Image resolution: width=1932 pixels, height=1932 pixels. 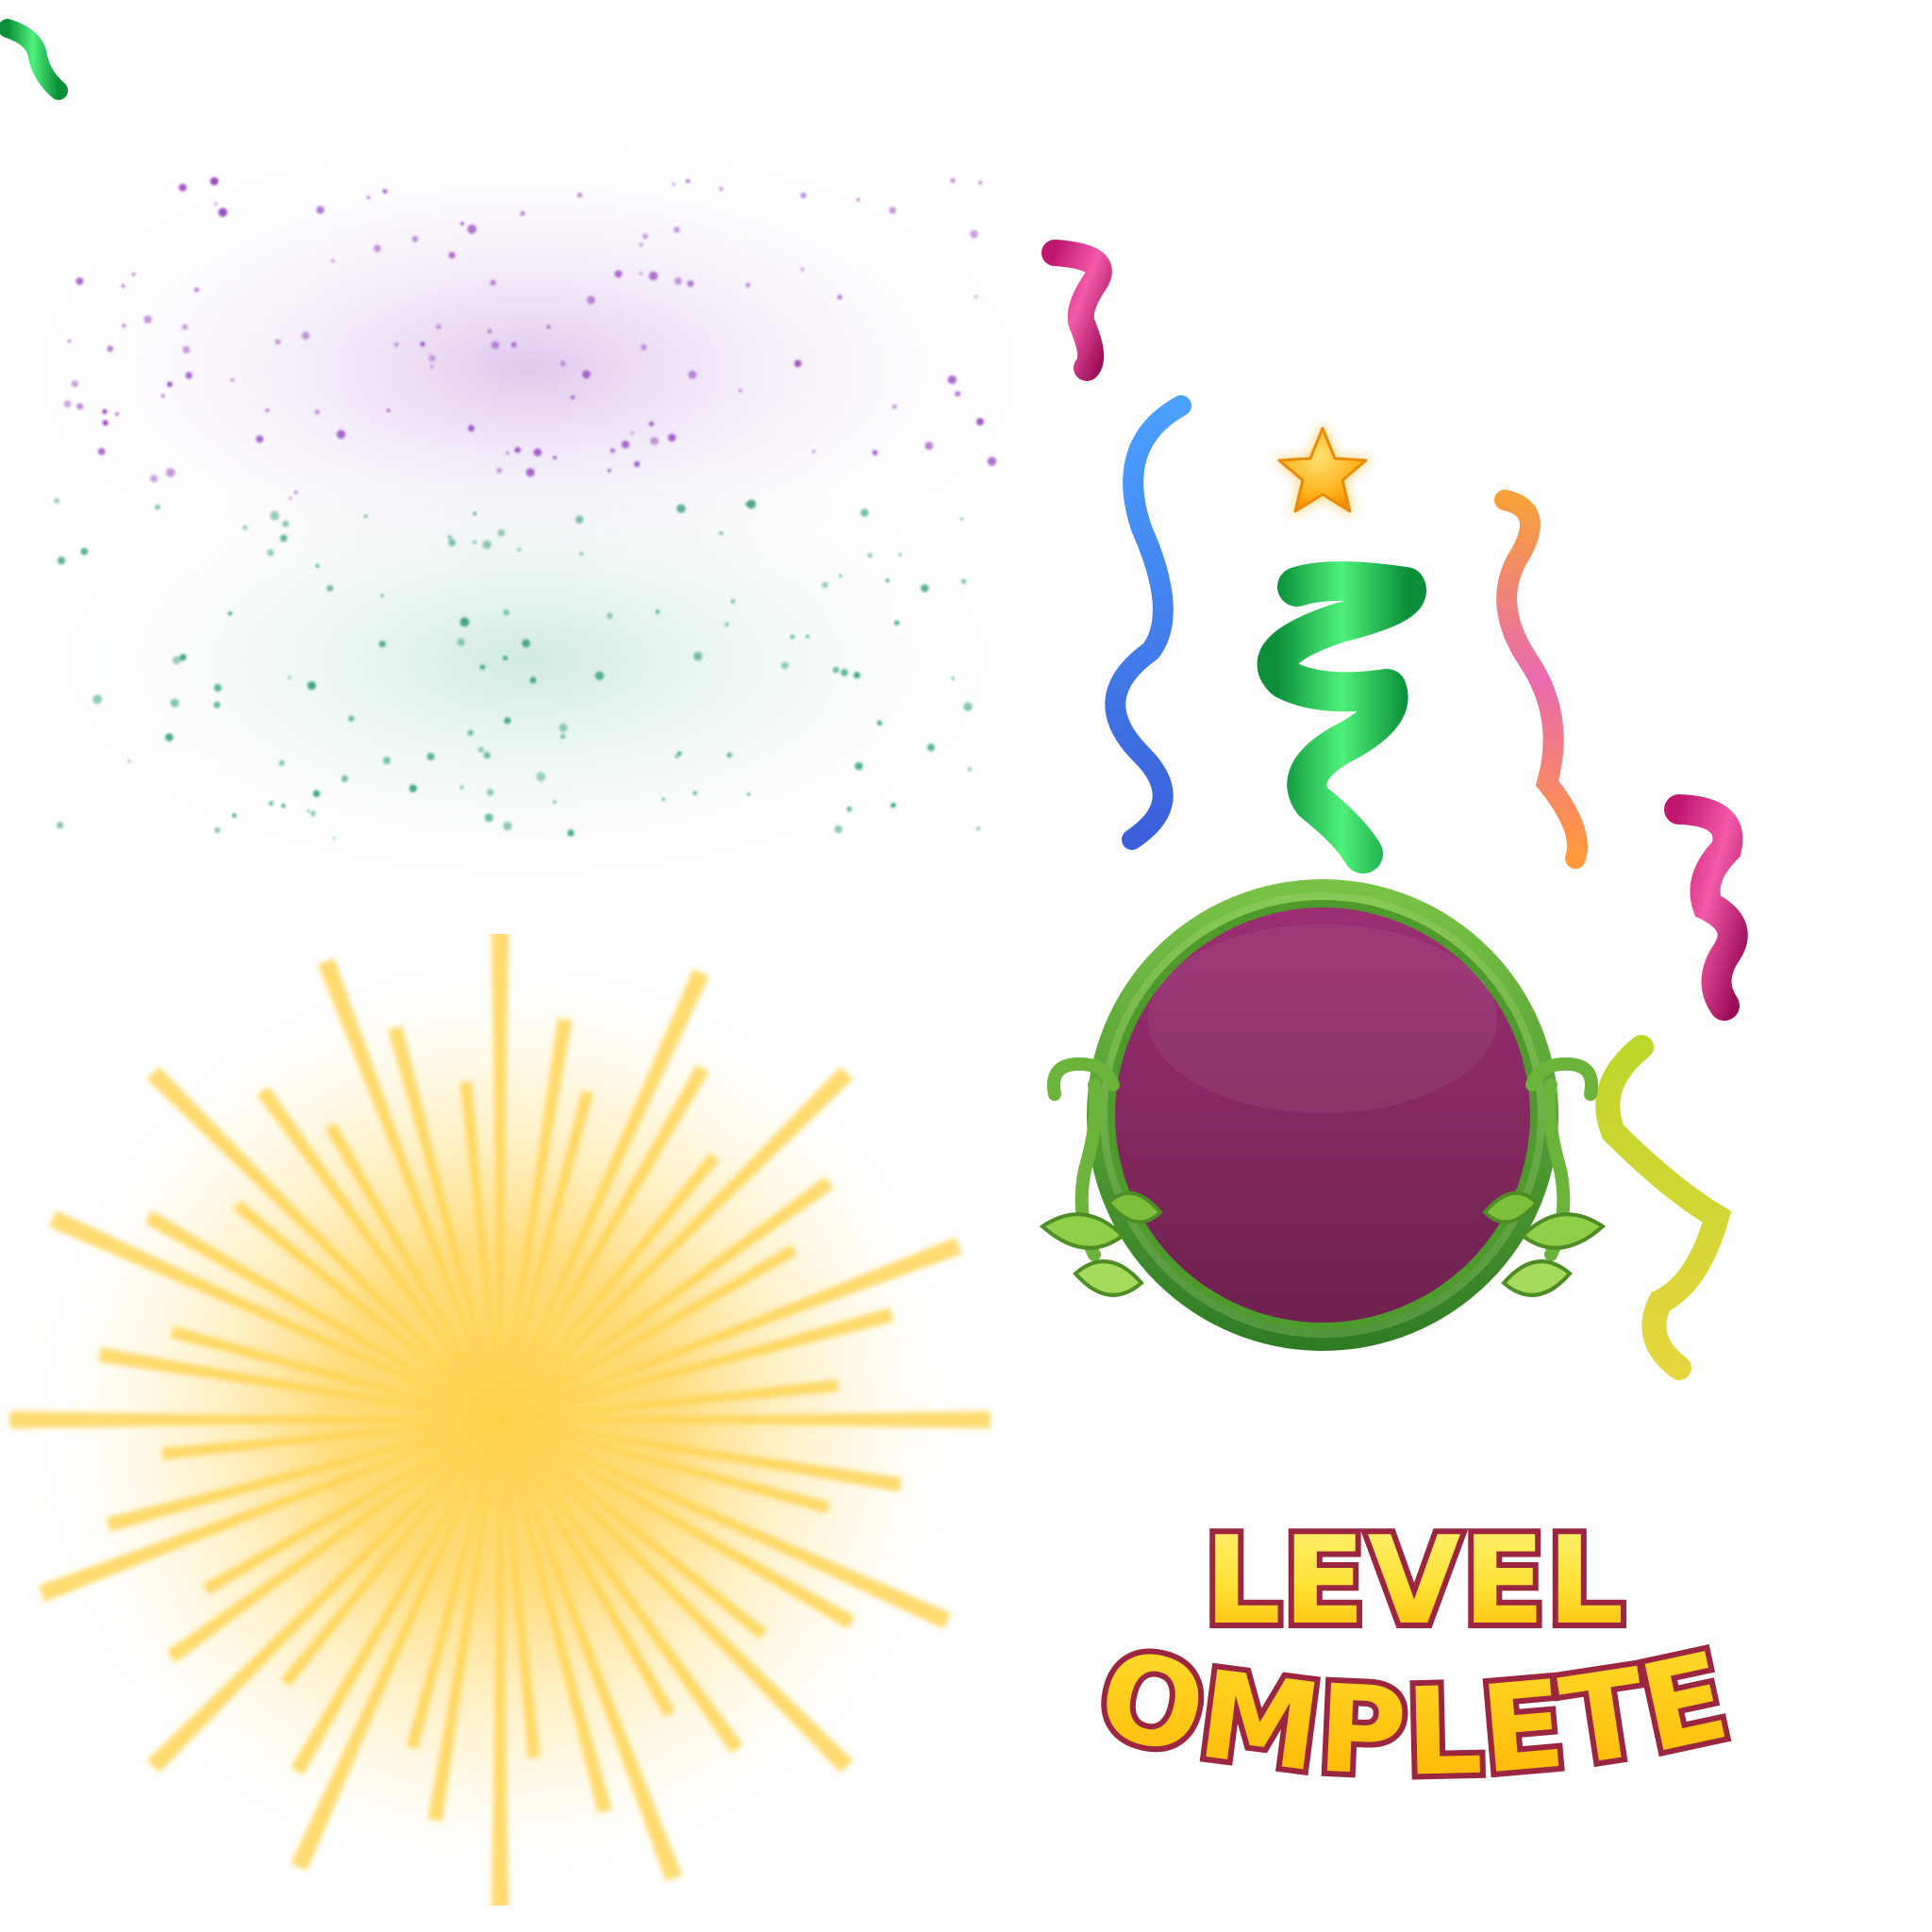 I want to click on title-line1: LEVEL, so click(x=1415, y=1581).